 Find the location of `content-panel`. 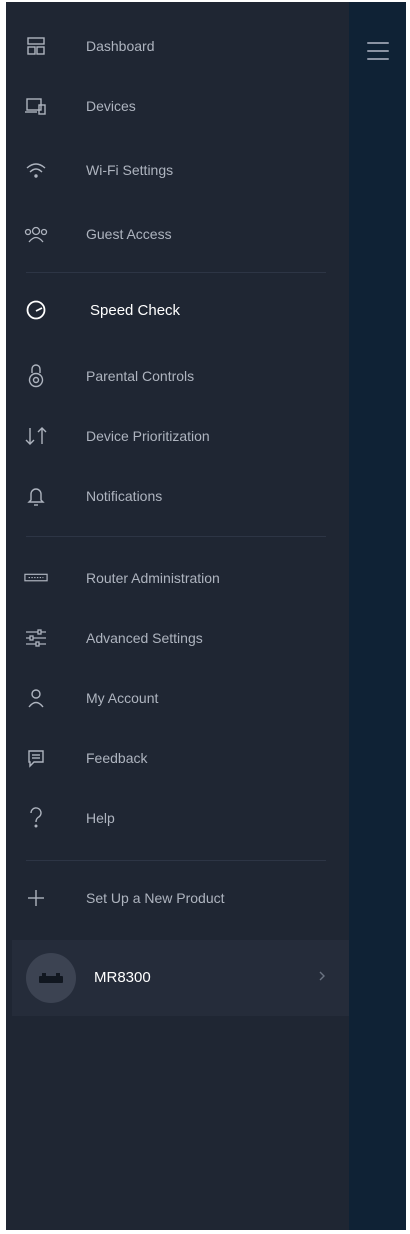

content-panel is located at coordinates (377, 616).